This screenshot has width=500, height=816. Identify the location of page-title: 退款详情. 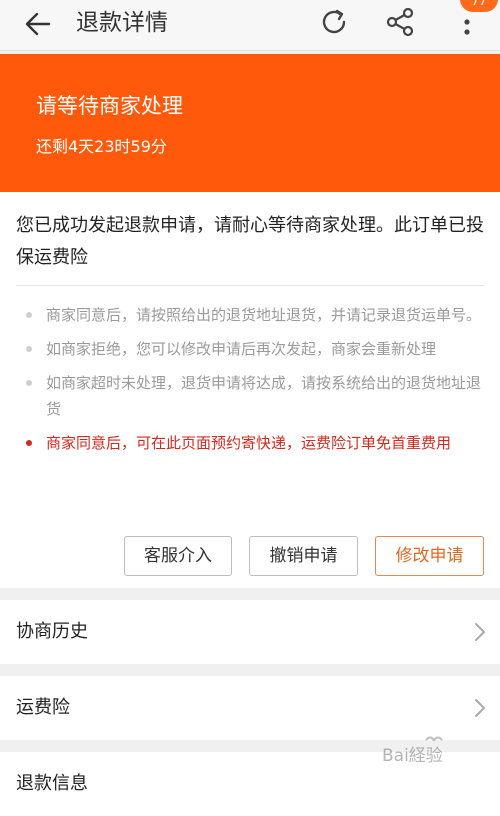
(122, 23).